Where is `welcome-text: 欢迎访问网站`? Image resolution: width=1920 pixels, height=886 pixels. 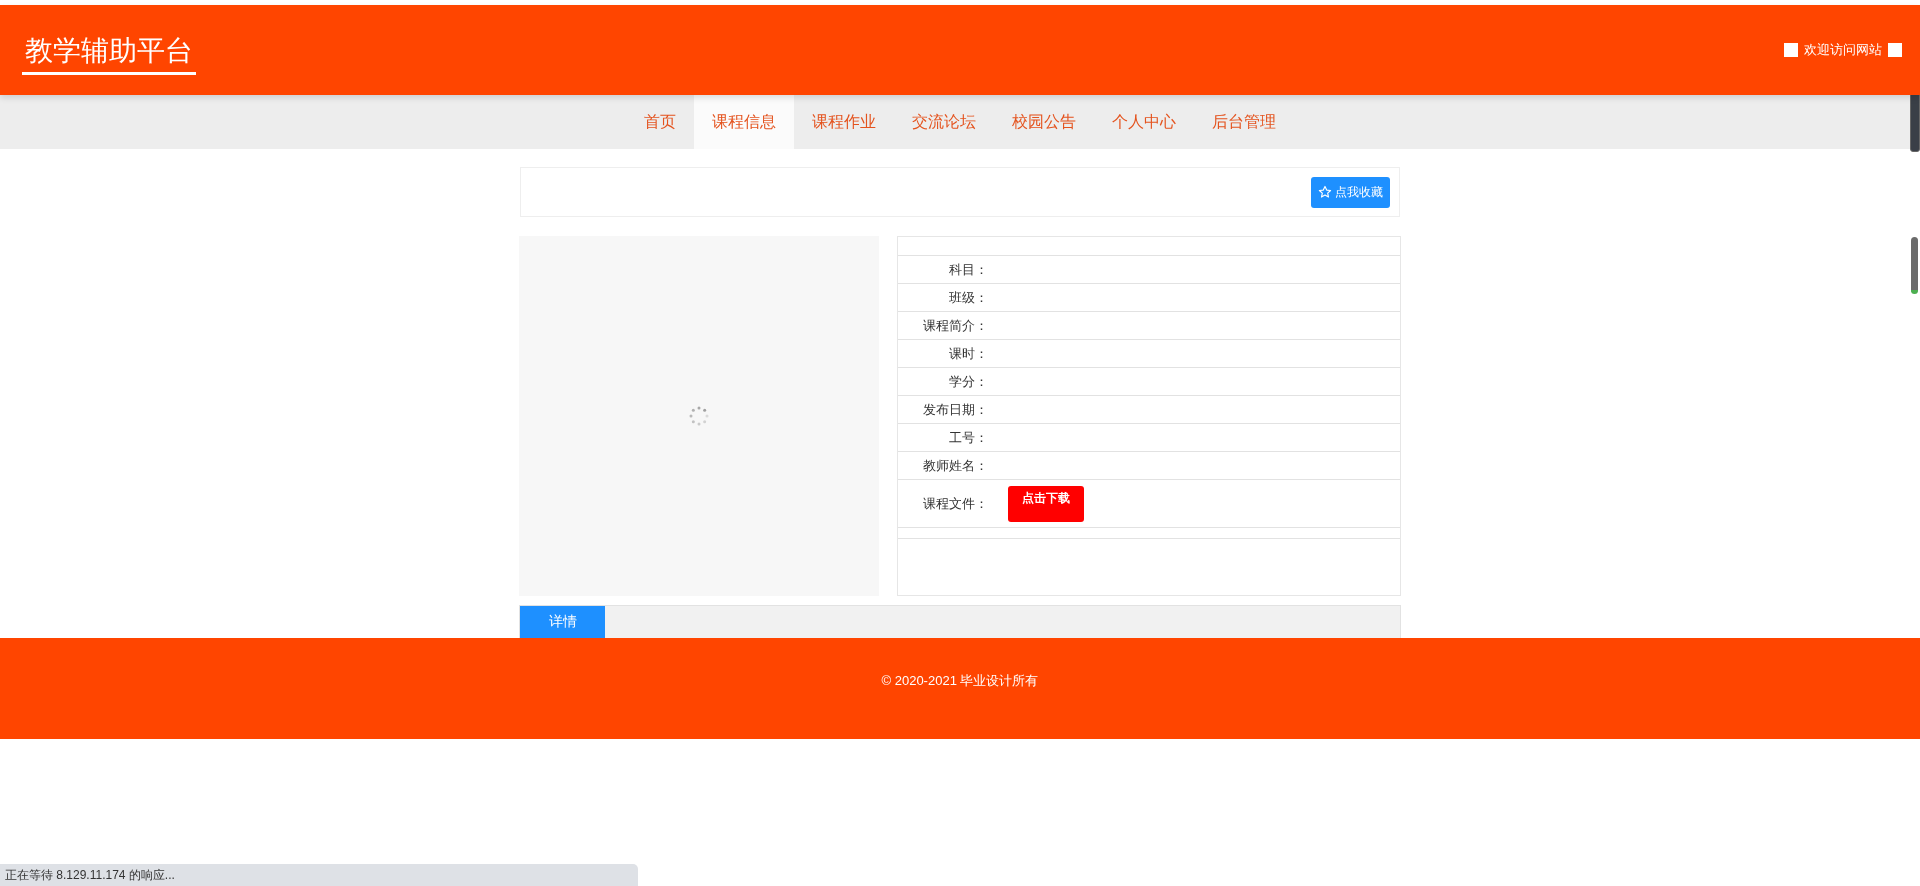
welcome-text: 欢迎访问网站 is located at coordinates (1843, 50).